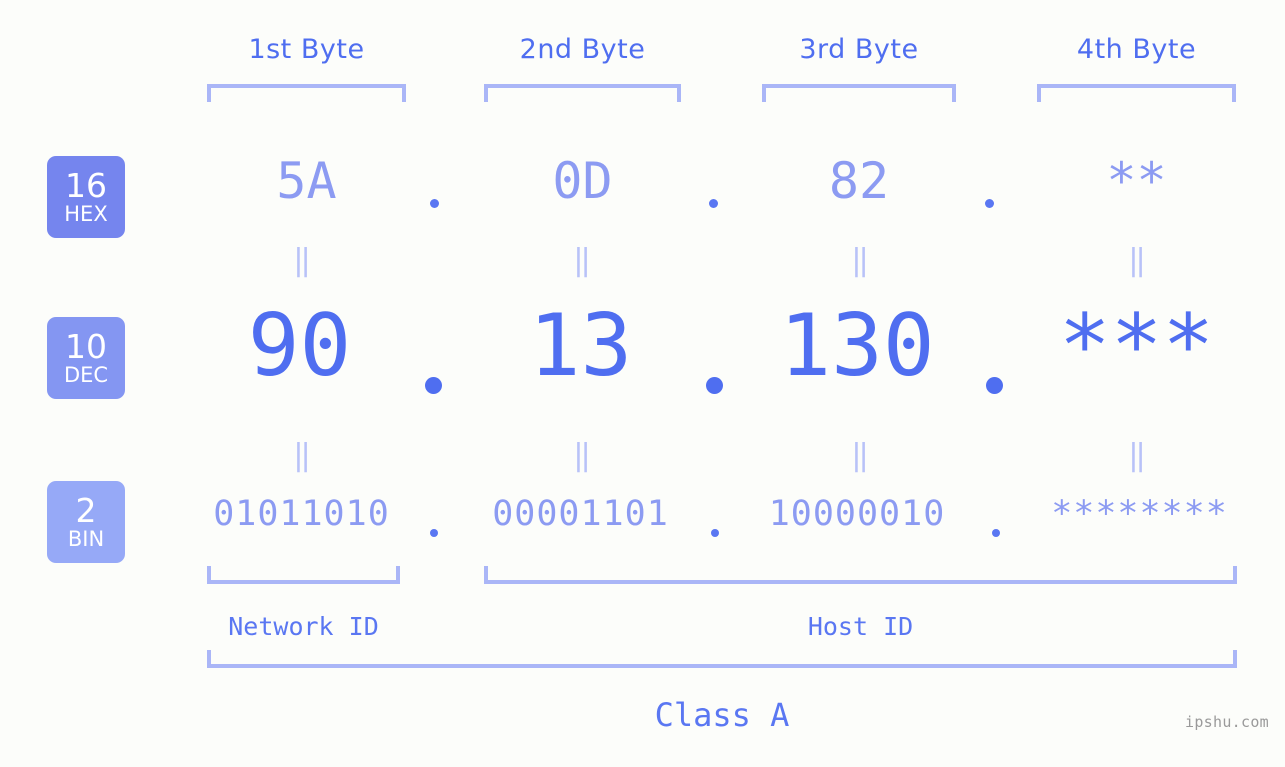  Describe the element at coordinates (306, 49) in the screenshot. I see `byte-header-1: 1st Byte` at that location.